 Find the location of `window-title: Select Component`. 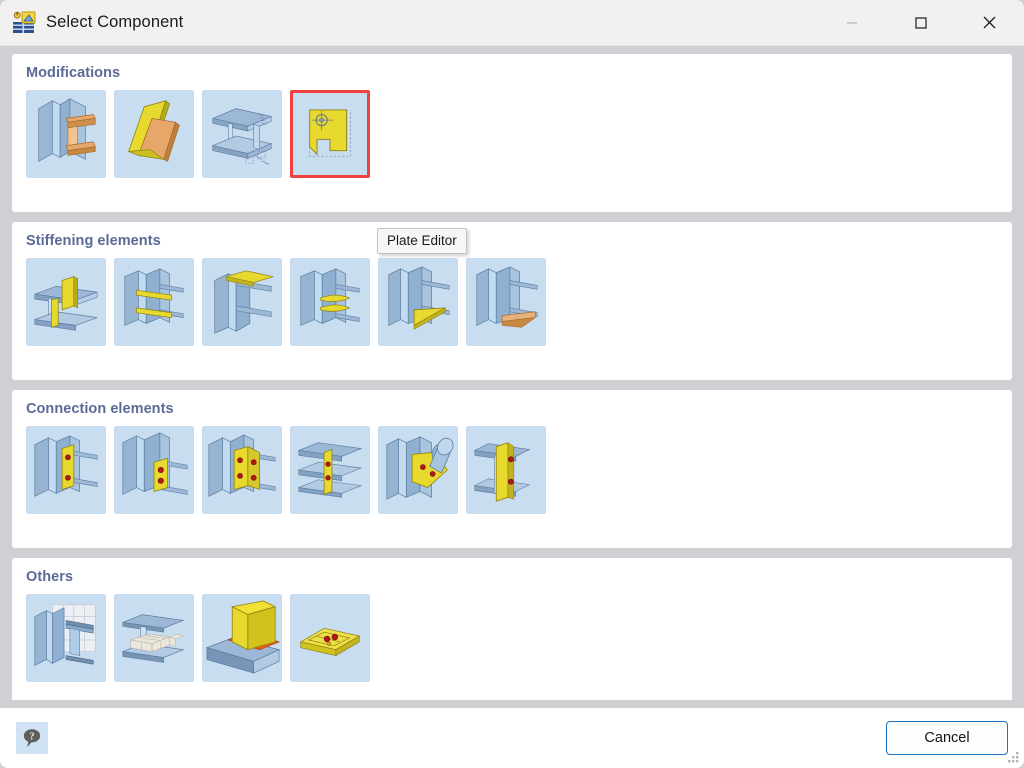

window-title: Select Component is located at coordinates (115, 22).